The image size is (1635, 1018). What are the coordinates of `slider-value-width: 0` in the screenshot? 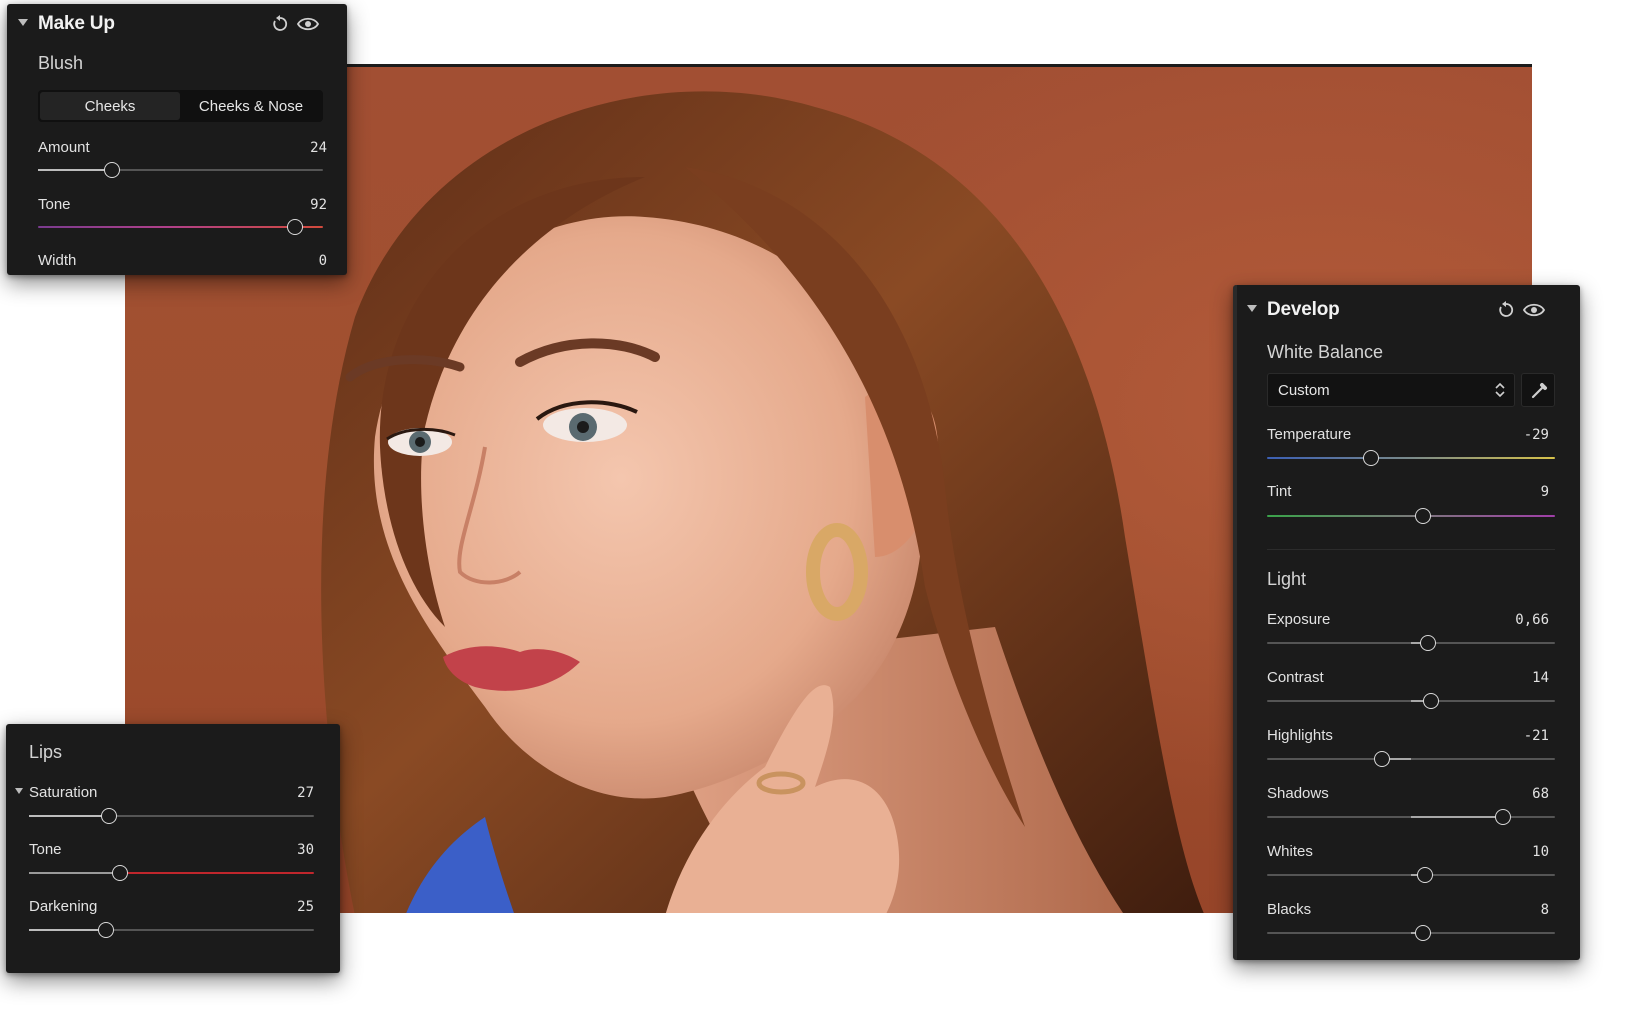 It's located at (323, 261).